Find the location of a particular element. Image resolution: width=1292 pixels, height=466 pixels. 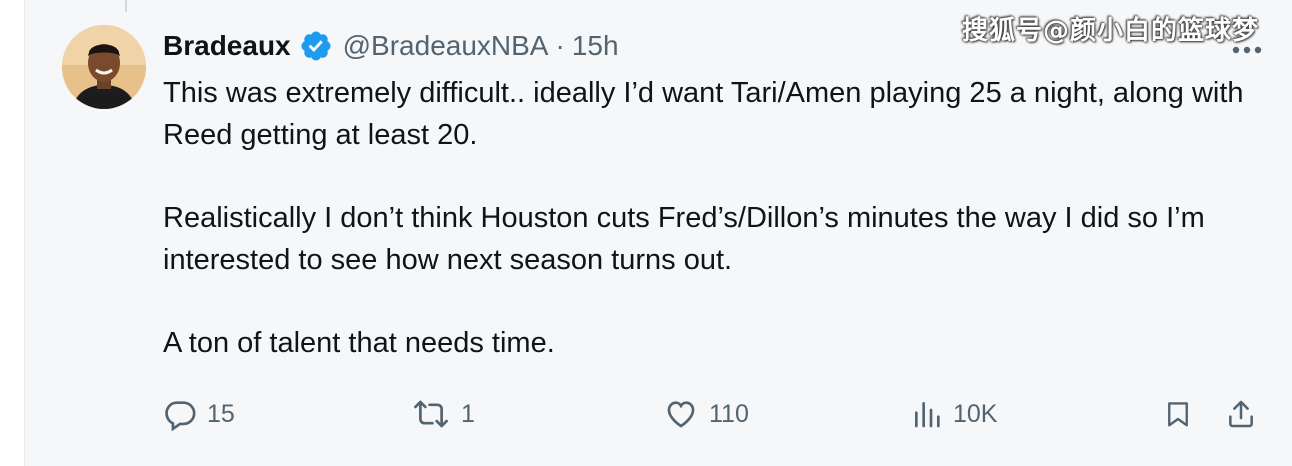

views-button: 10K is located at coordinates (954, 414).